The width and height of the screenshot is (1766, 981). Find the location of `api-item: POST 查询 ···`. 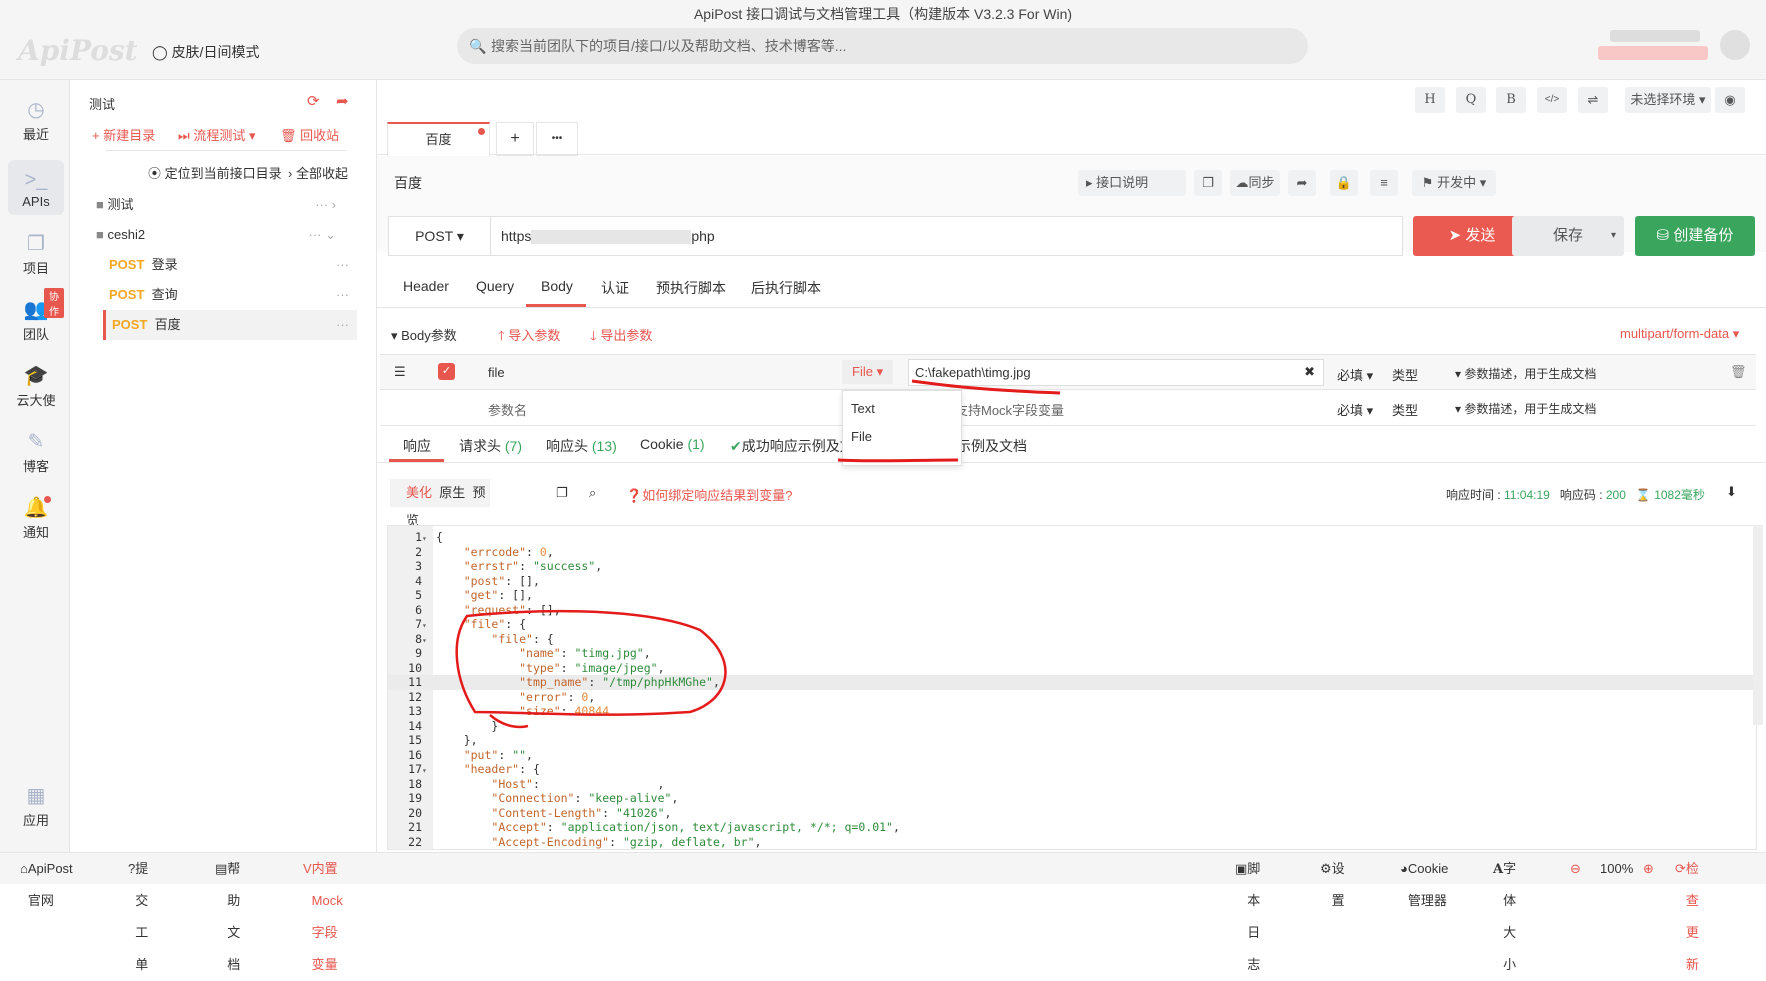

api-item: POST 查询 ··· is located at coordinates (230, 295).